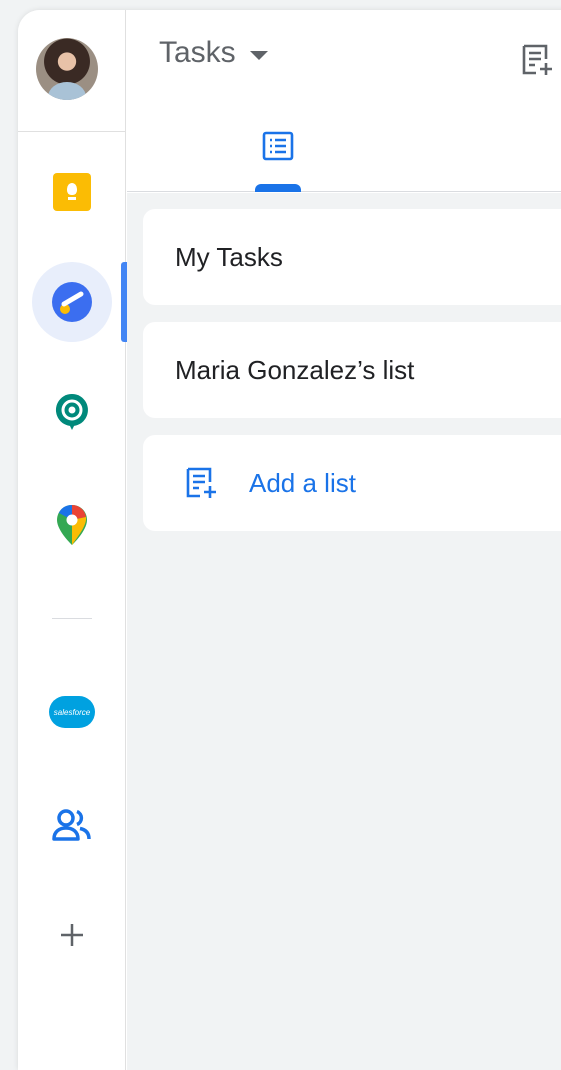  I want to click on salesforce-app-button: salesforce, so click(72, 712).